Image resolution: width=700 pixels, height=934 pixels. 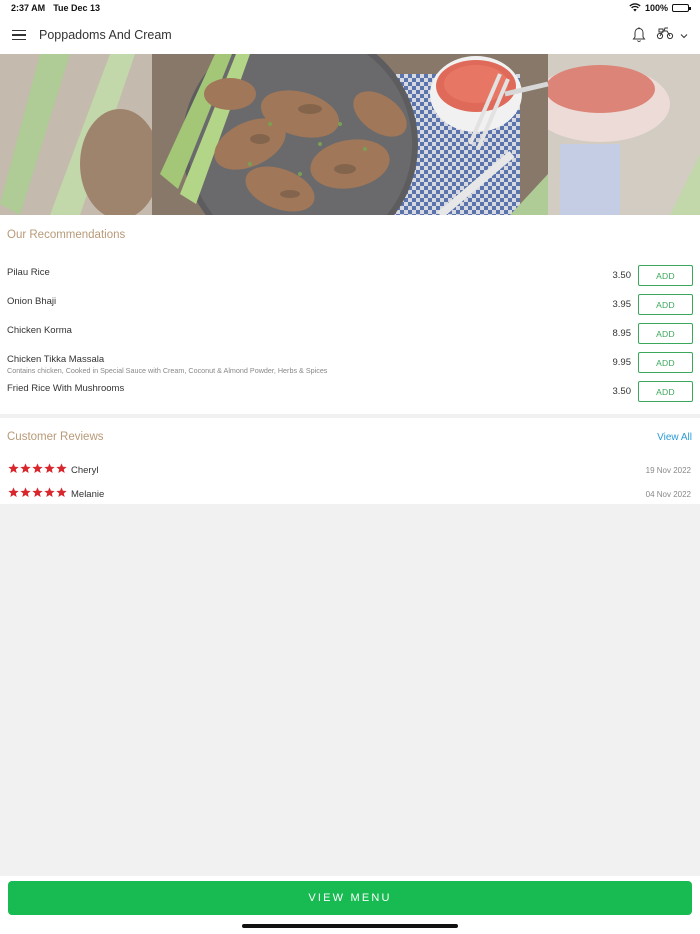 I want to click on status-right: 100%, so click(x=660, y=8).